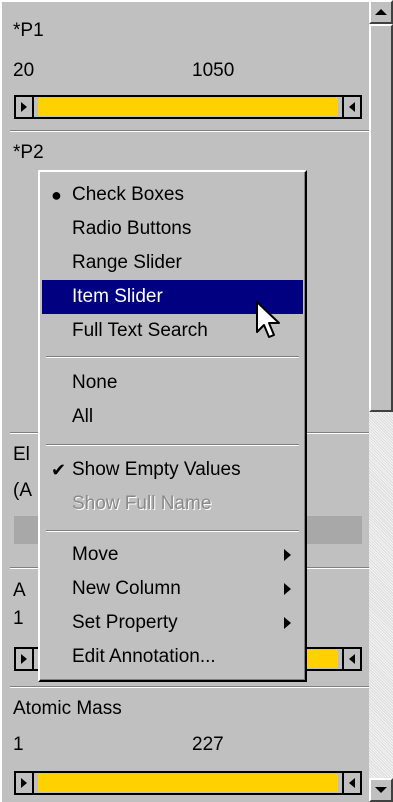 This screenshot has height=802, width=393. Describe the element at coordinates (172, 383) in the screenshot. I see `menu-item-none: None` at that location.